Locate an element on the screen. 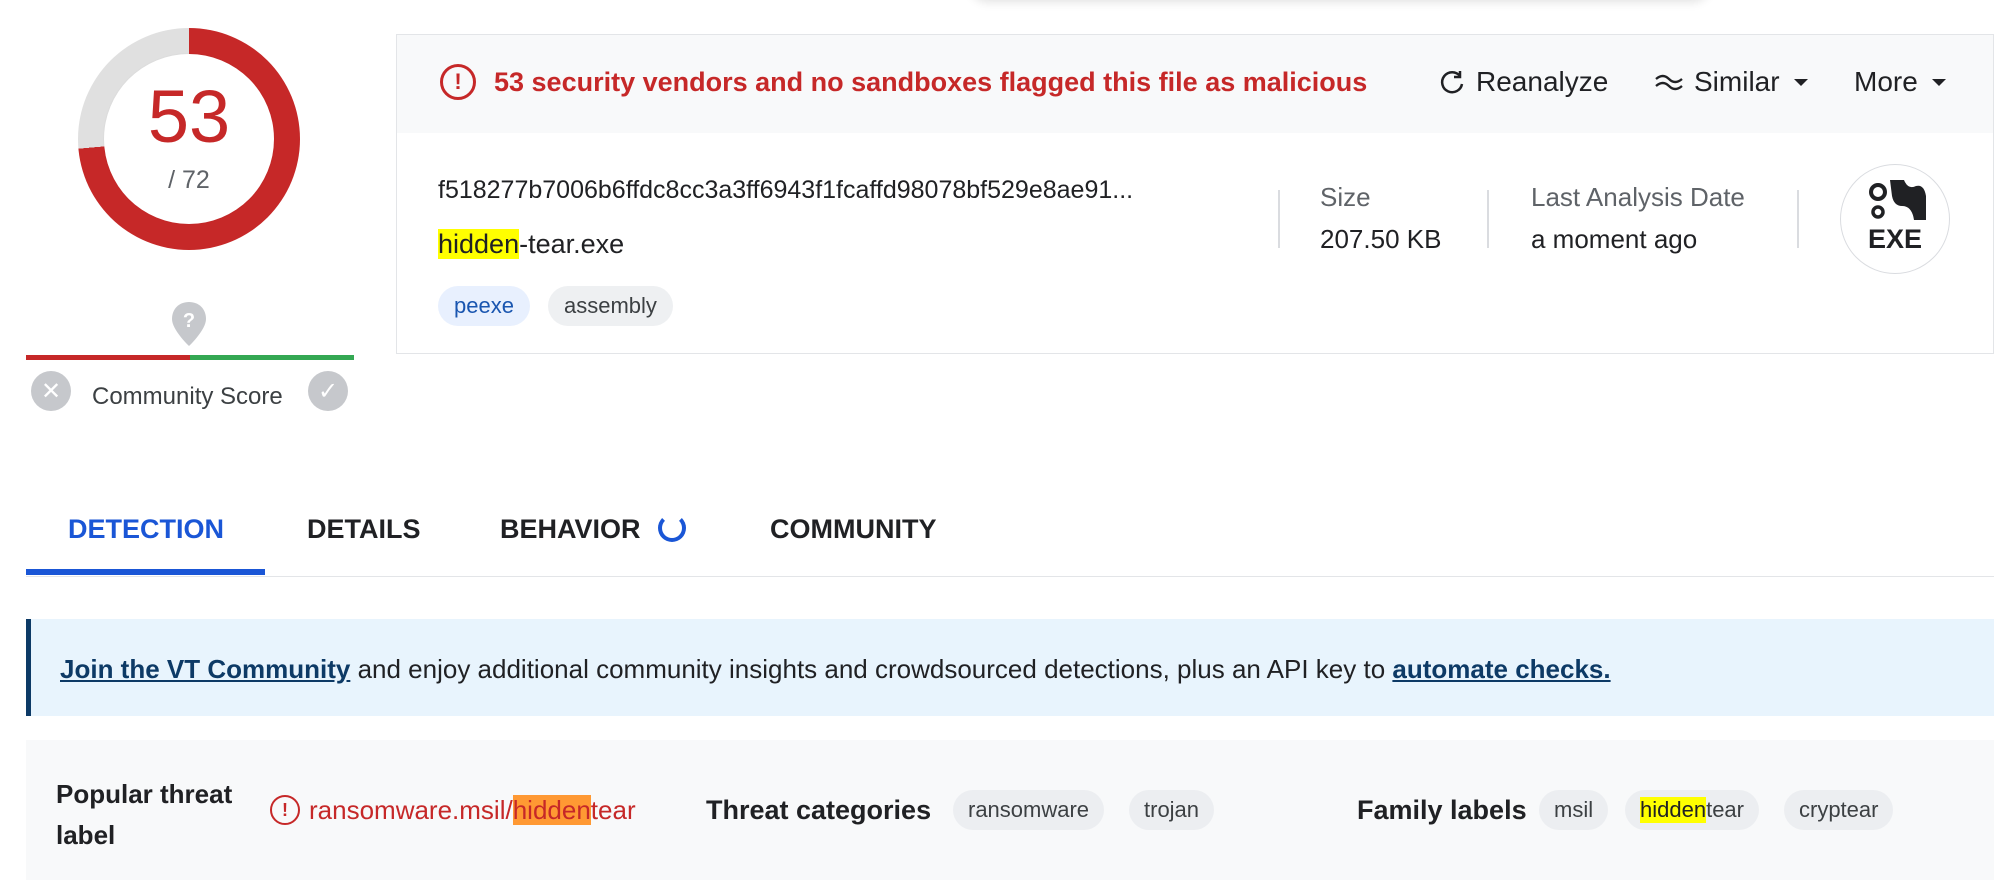 This screenshot has width=2000, height=886. question-pin-icon: ? is located at coordinates (189, 324).